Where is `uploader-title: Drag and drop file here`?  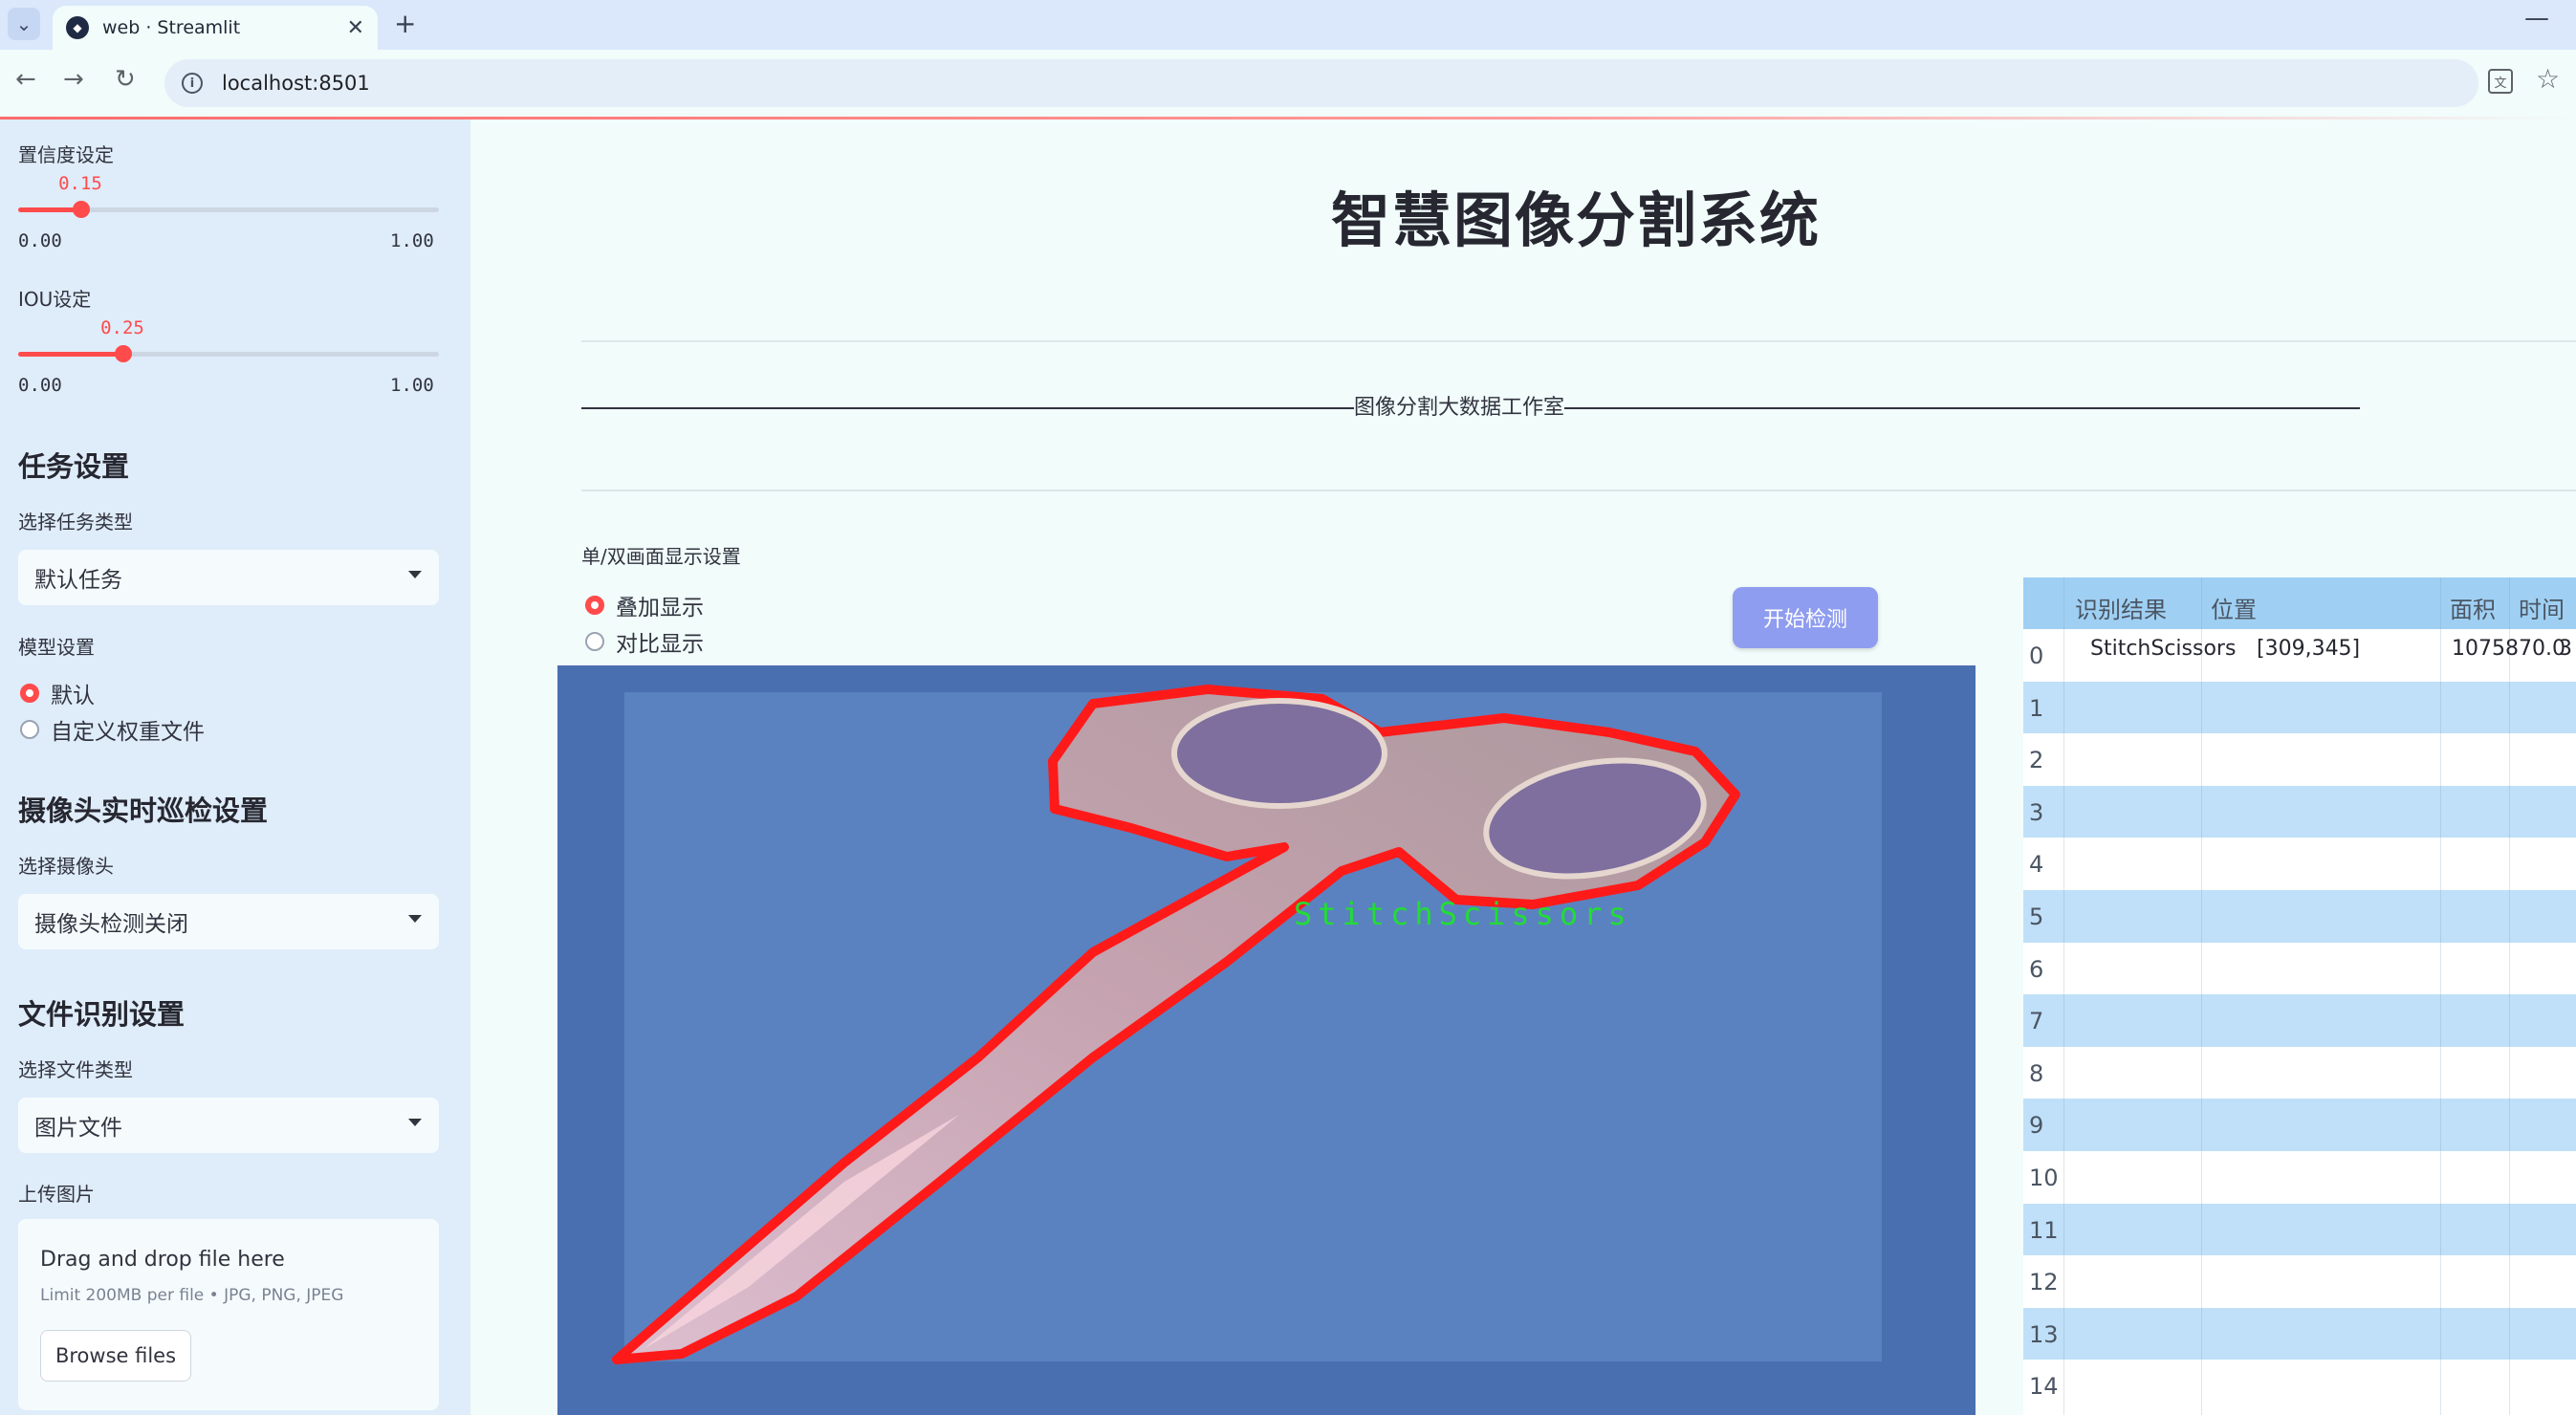 uploader-title: Drag and drop file here is located at coordinates (162, 1260).